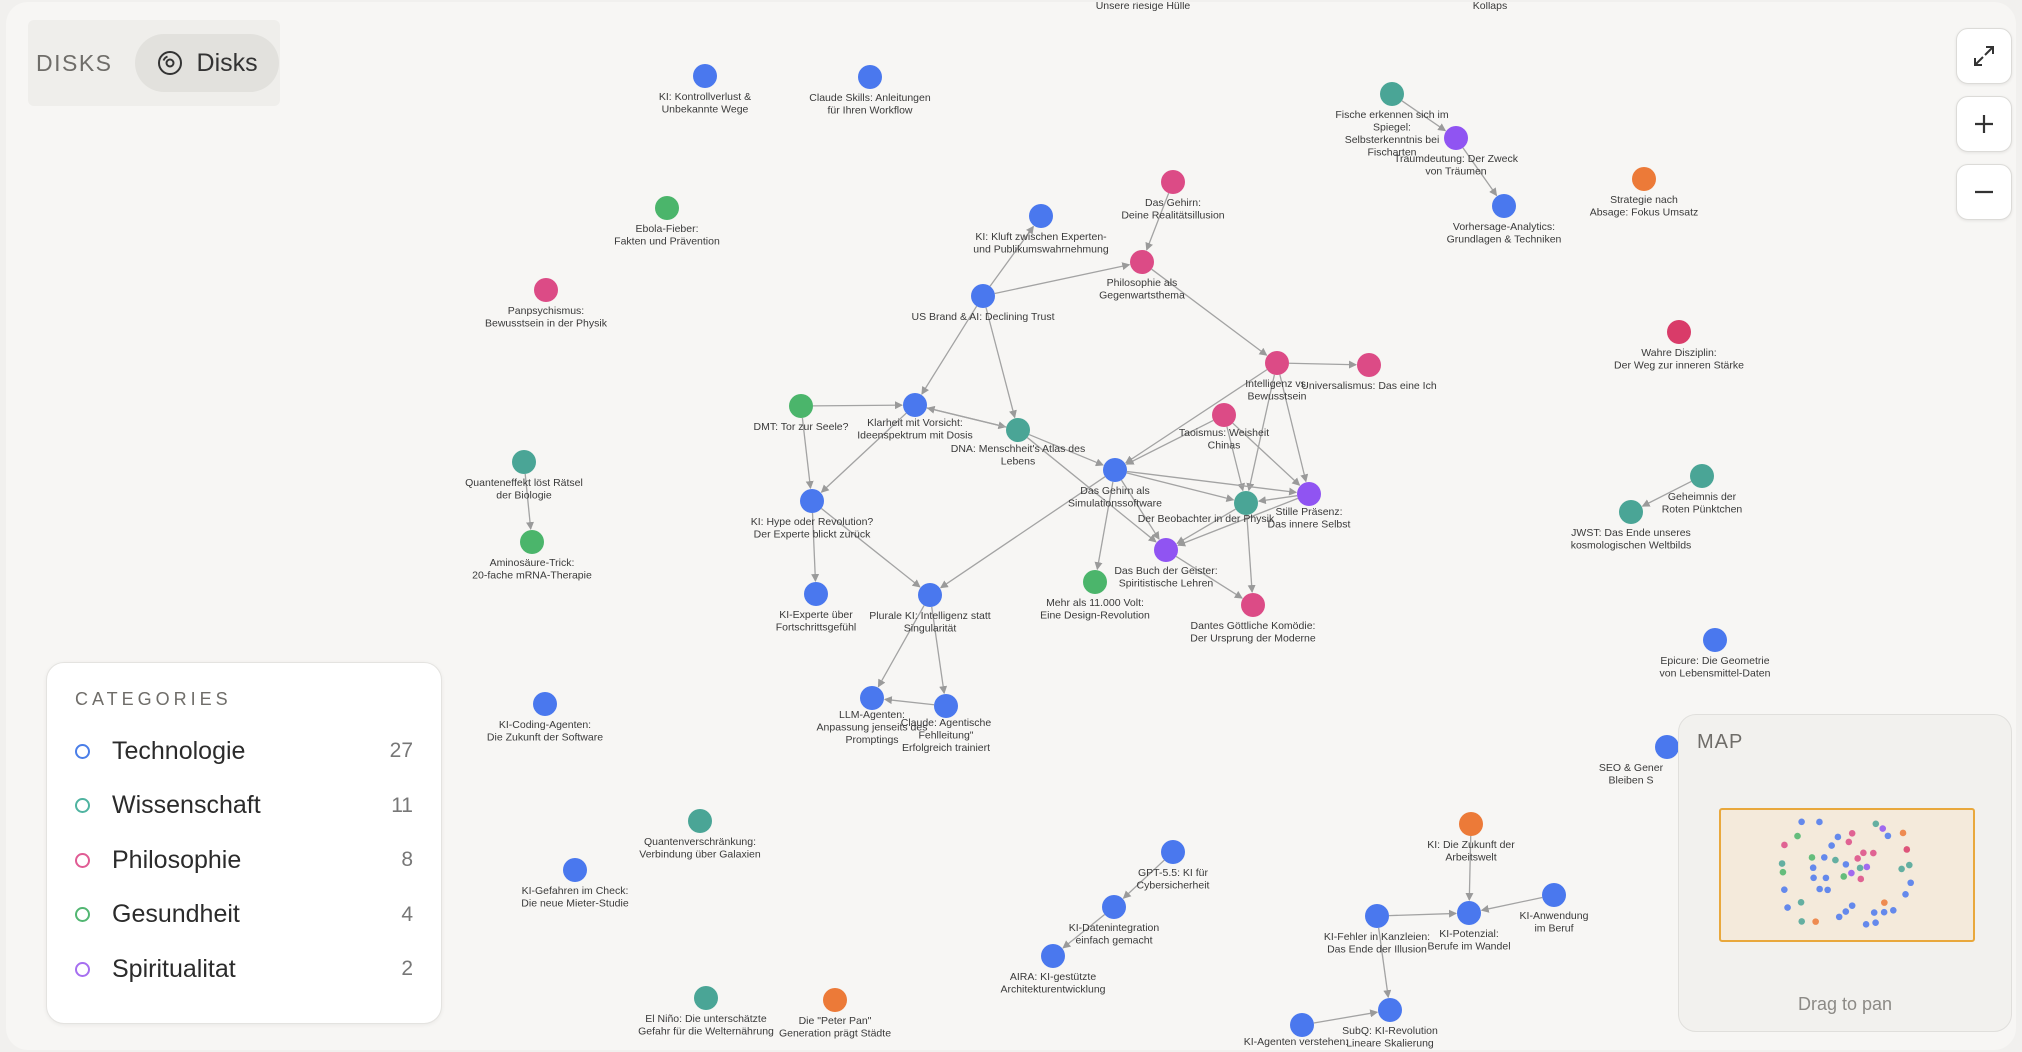 Image resolution: width=2022 pixels, height=1052 pixels. I want to click on graph-node-aminosaeure: Aminosäure-Trick:20-fache mRNA-Therapie, so click(532, 556).